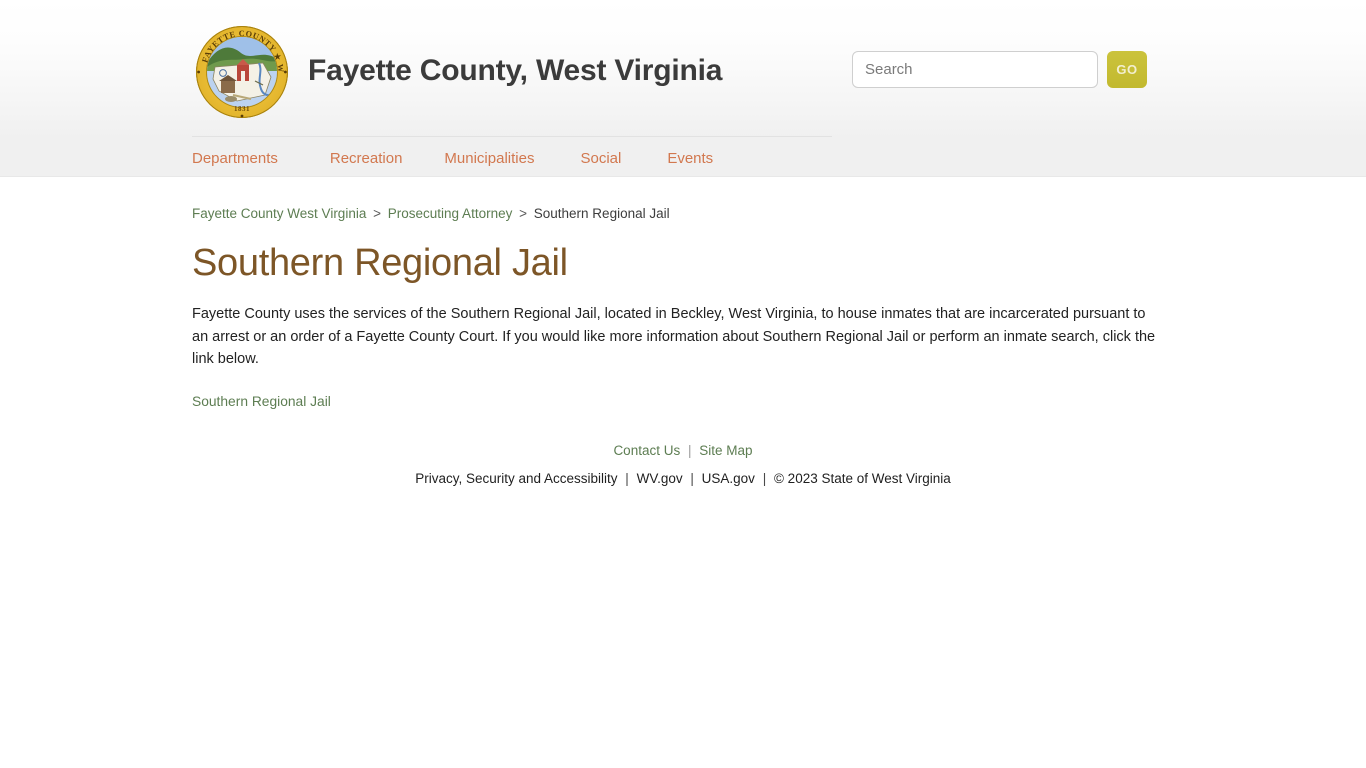  What do you see at coordinates (380, 263) in the screenshot?
I see `page-title: Southern Regional Jail` at bounding box center [380, 263].